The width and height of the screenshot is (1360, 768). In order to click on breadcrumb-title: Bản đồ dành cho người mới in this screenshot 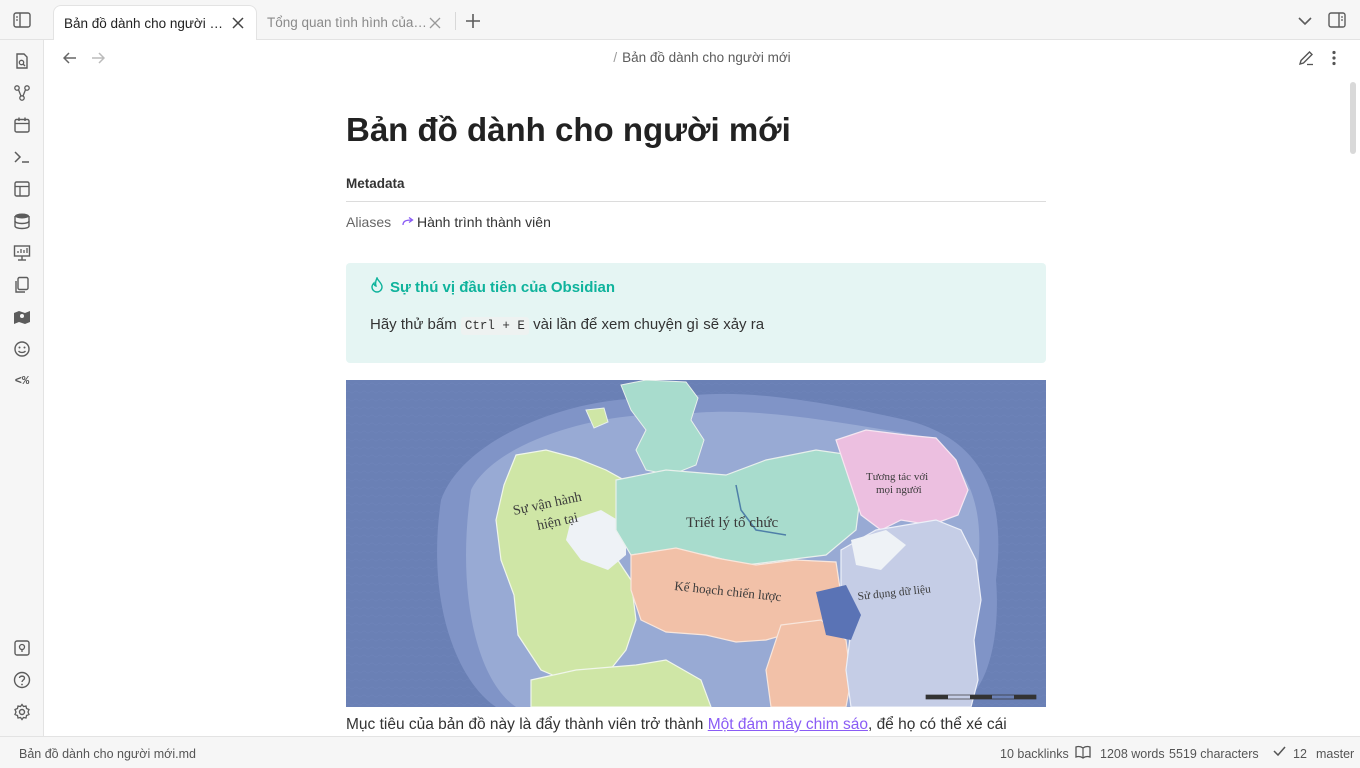, I will do `click(706, 57)`.